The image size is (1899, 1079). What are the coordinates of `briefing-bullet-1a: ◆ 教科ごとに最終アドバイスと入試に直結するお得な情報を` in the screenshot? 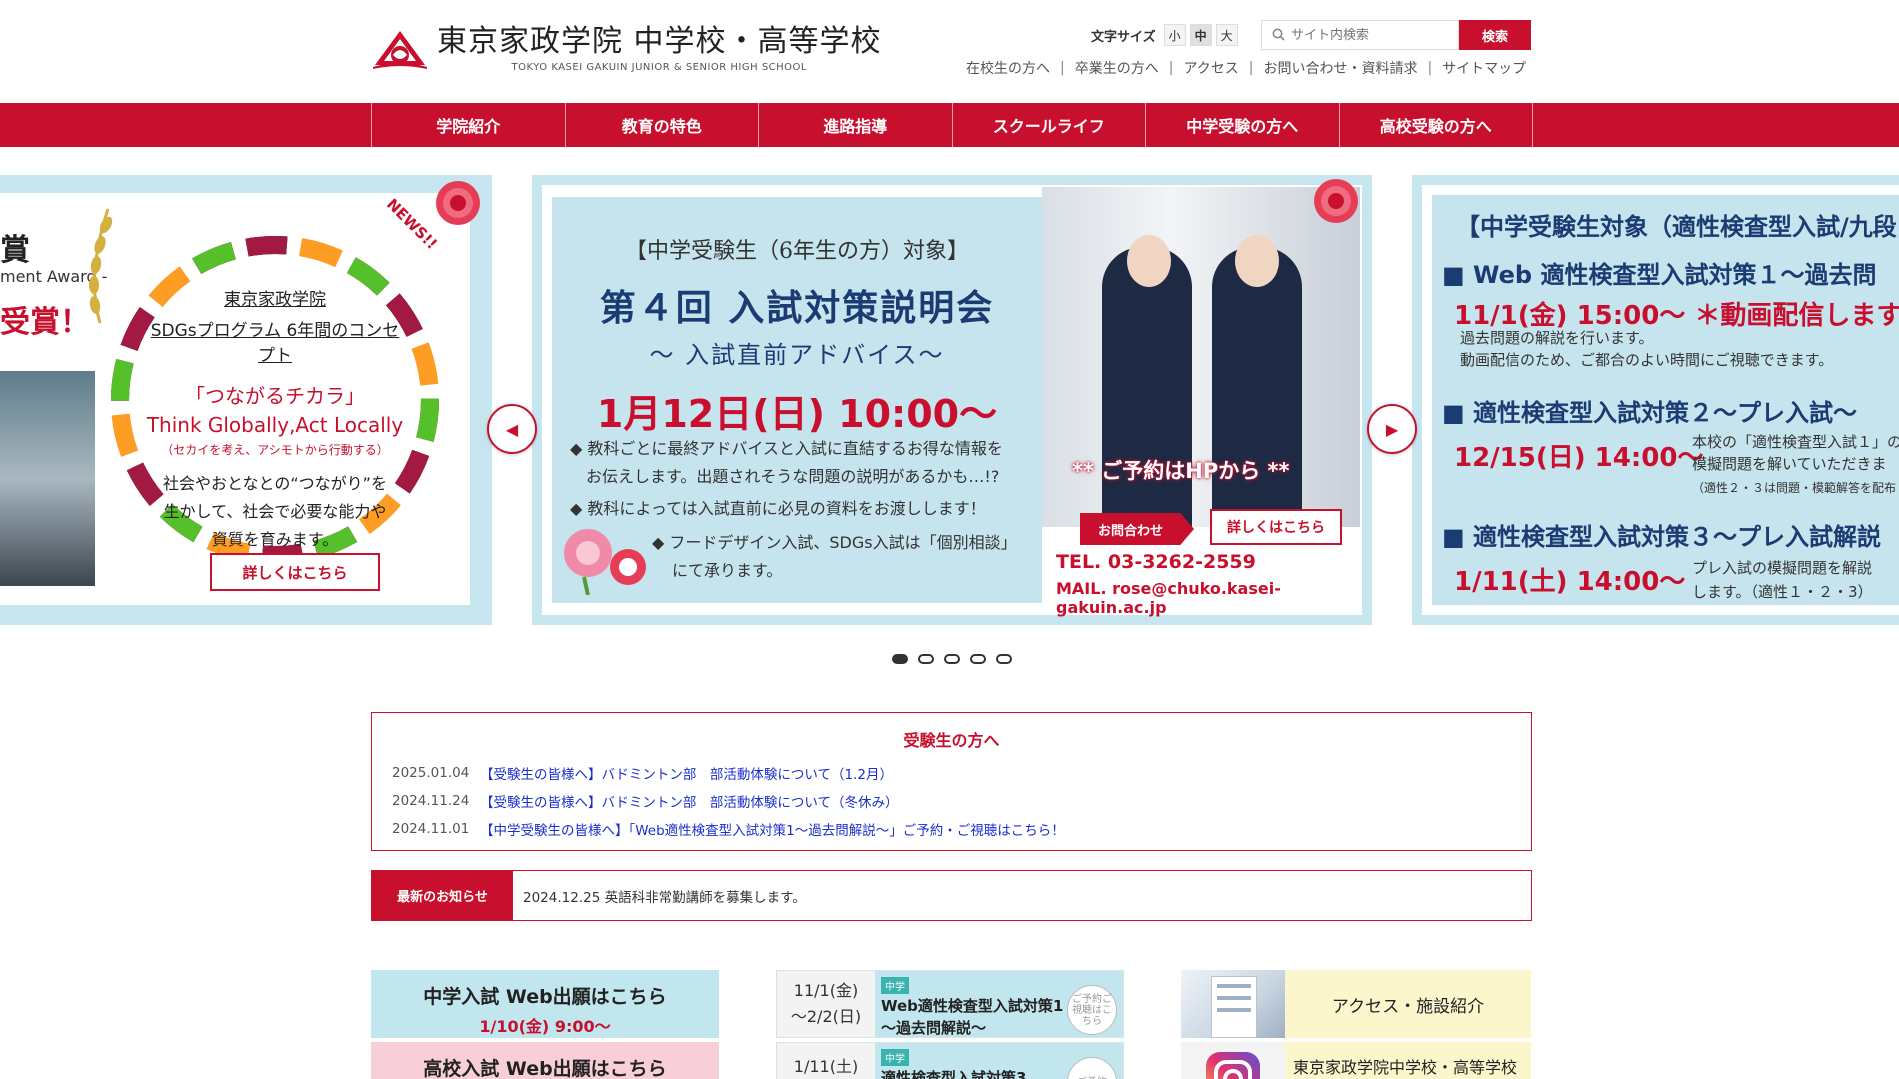 It's located at (786, 448).